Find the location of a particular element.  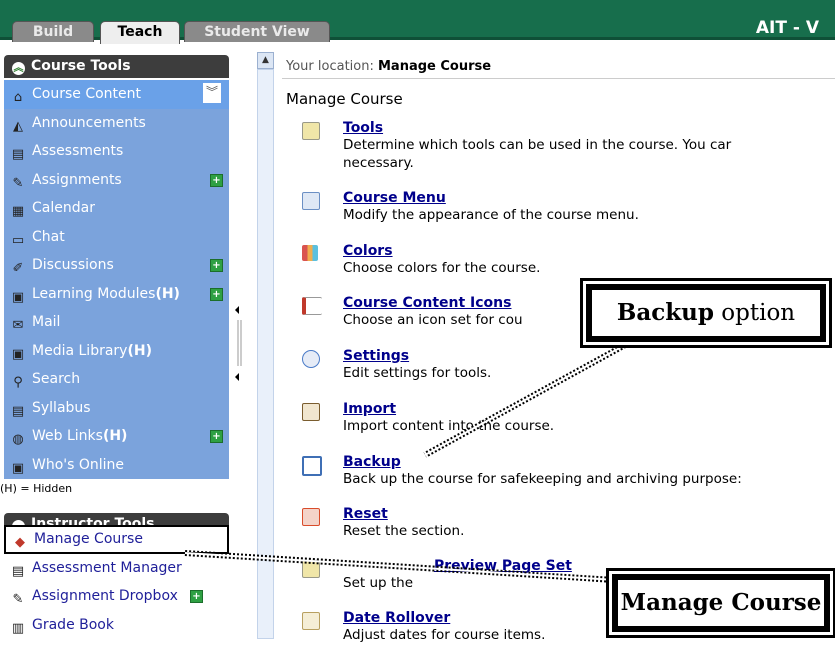

sidebar-item-manage-course: ◆ Manage Course is located at coordinates (116, 539).